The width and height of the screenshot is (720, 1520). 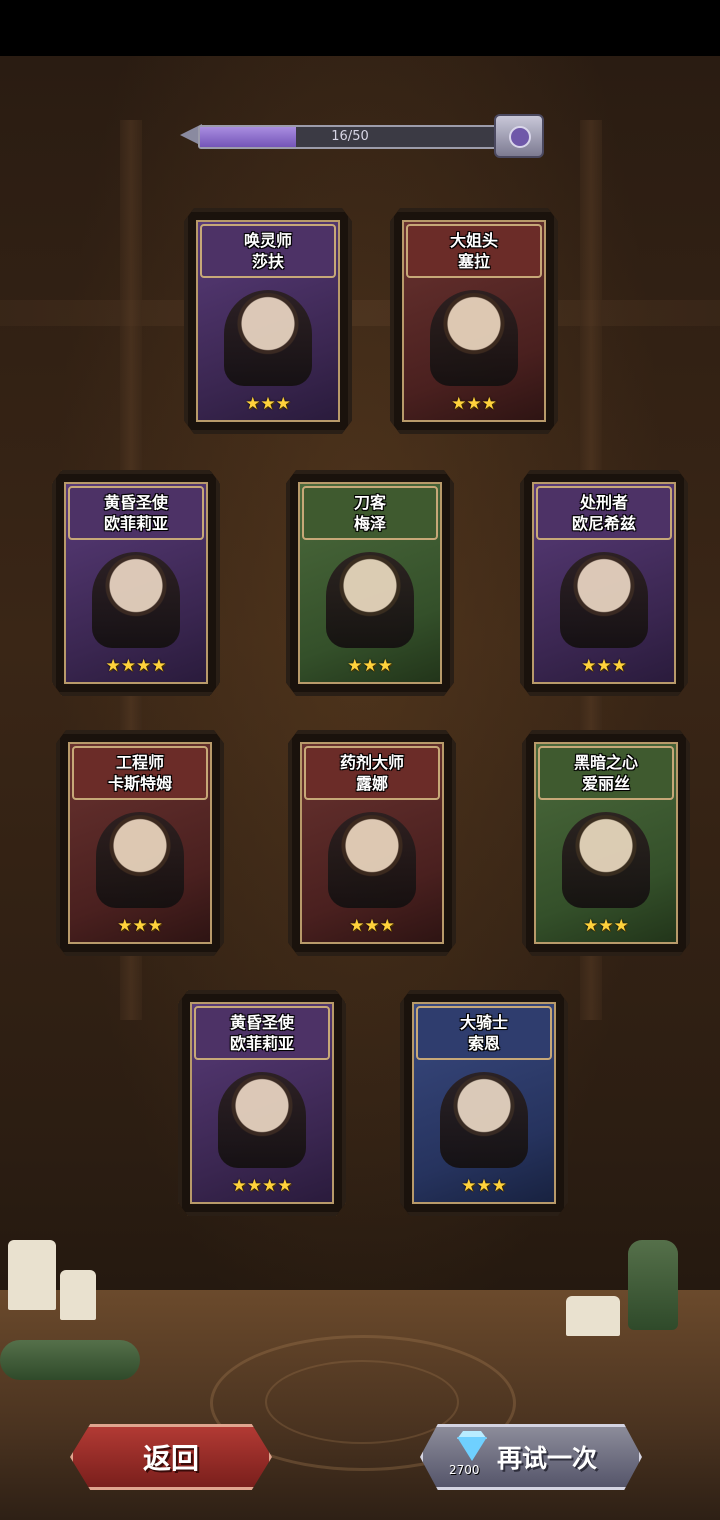 I want to click on hero-title: 刀客, so click(x=369, y=502).